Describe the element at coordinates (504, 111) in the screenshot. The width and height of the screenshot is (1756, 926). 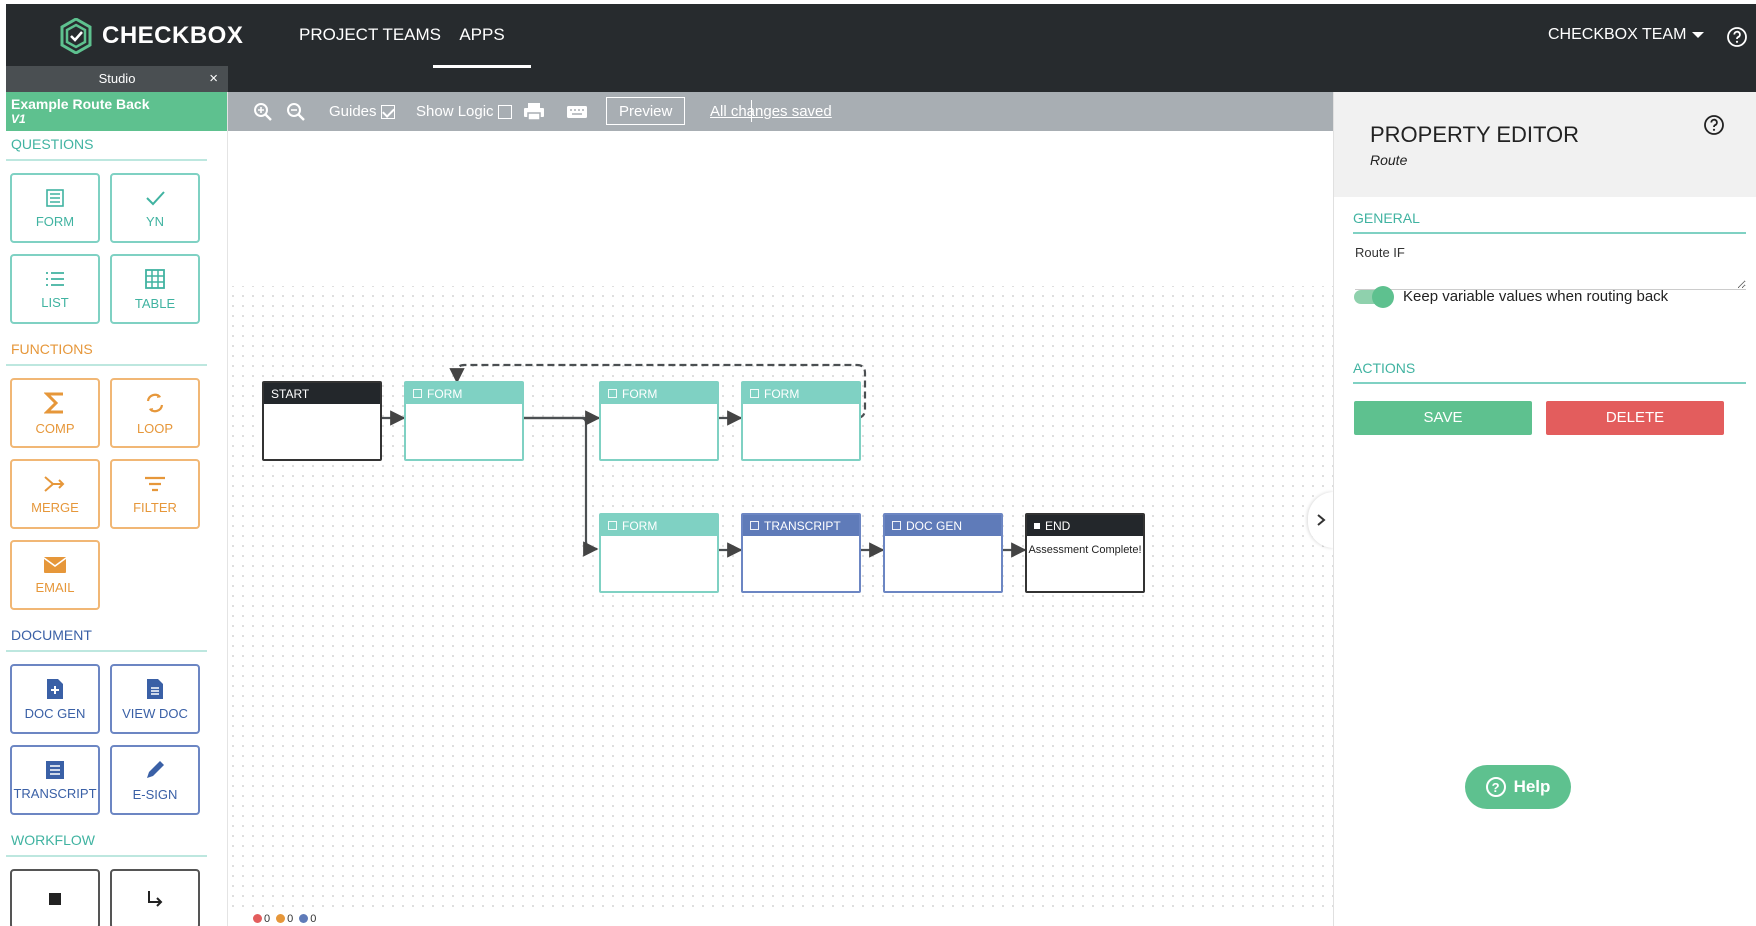
I see `show-logic-checkbox` at that location.